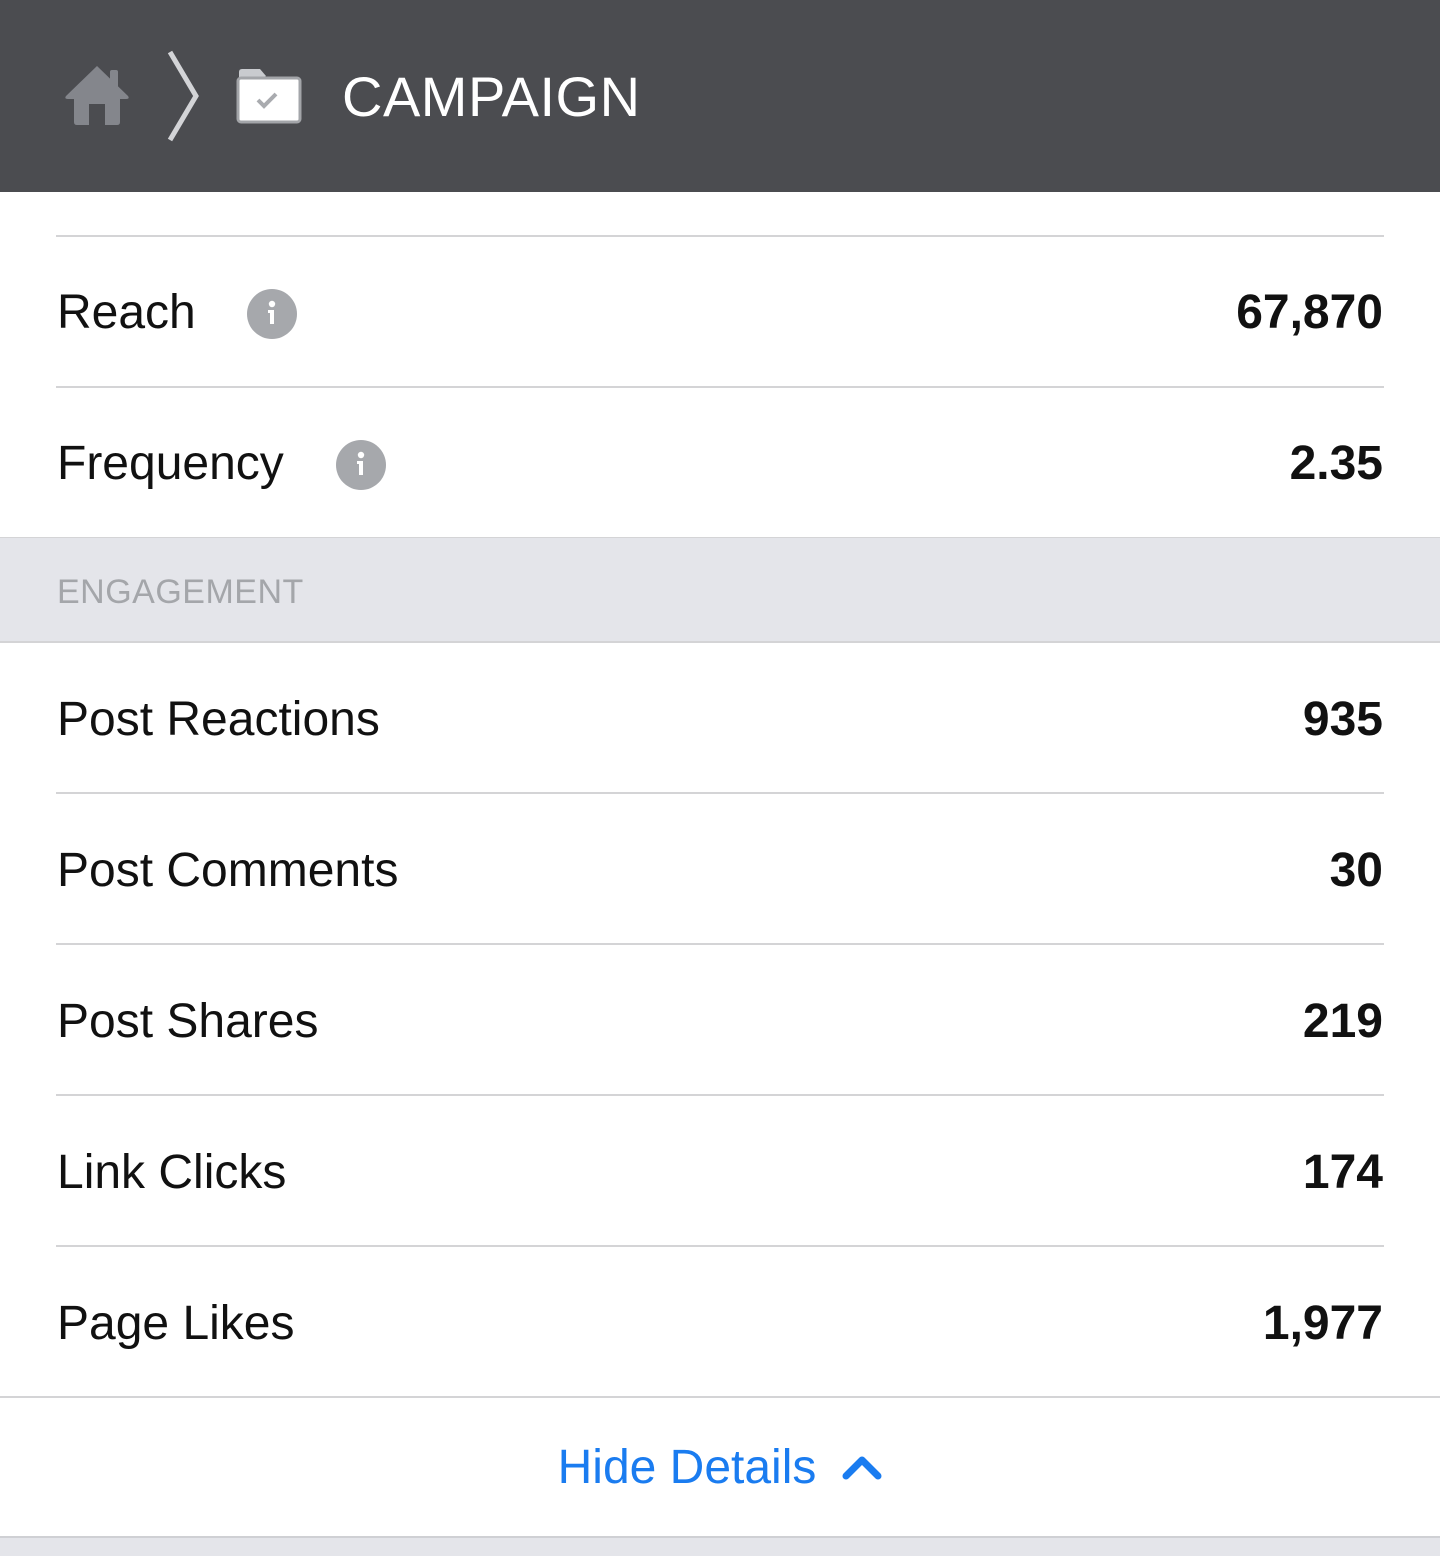 This screenshot has height=1556, width=1440. Describe the element at coordinates (1342, 1172) in the screenshot. I see `metric-value: 174` at that location.